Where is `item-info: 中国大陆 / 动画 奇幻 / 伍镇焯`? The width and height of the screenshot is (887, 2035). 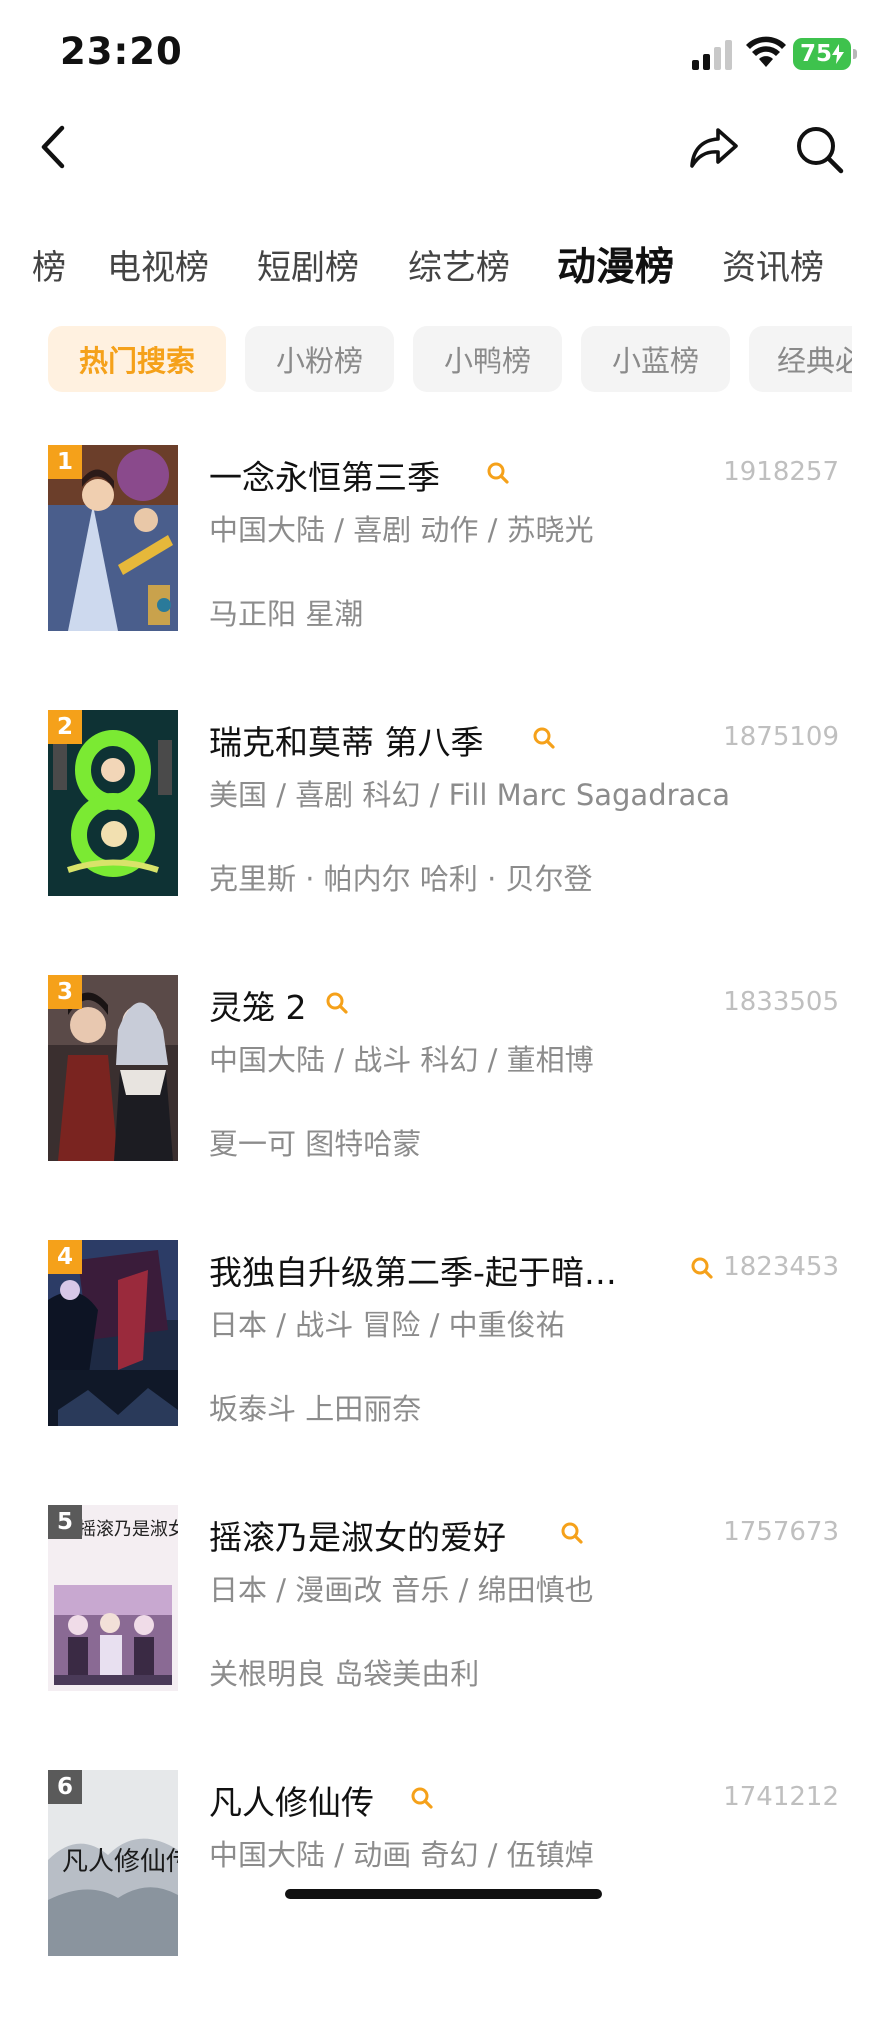 item-info: 中国大陆 / 动画 奇幻 / 伍镇焯 is located at coordinates (401, 1855).